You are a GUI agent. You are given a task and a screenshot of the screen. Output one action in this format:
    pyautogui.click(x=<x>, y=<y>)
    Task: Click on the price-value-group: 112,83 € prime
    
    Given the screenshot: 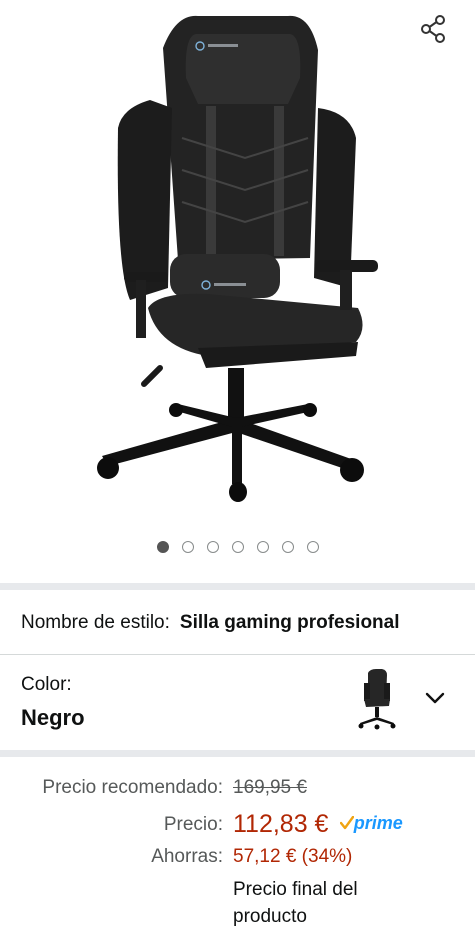 What is the action you would take?
    pyautogui.click(x=318, y=824)
    